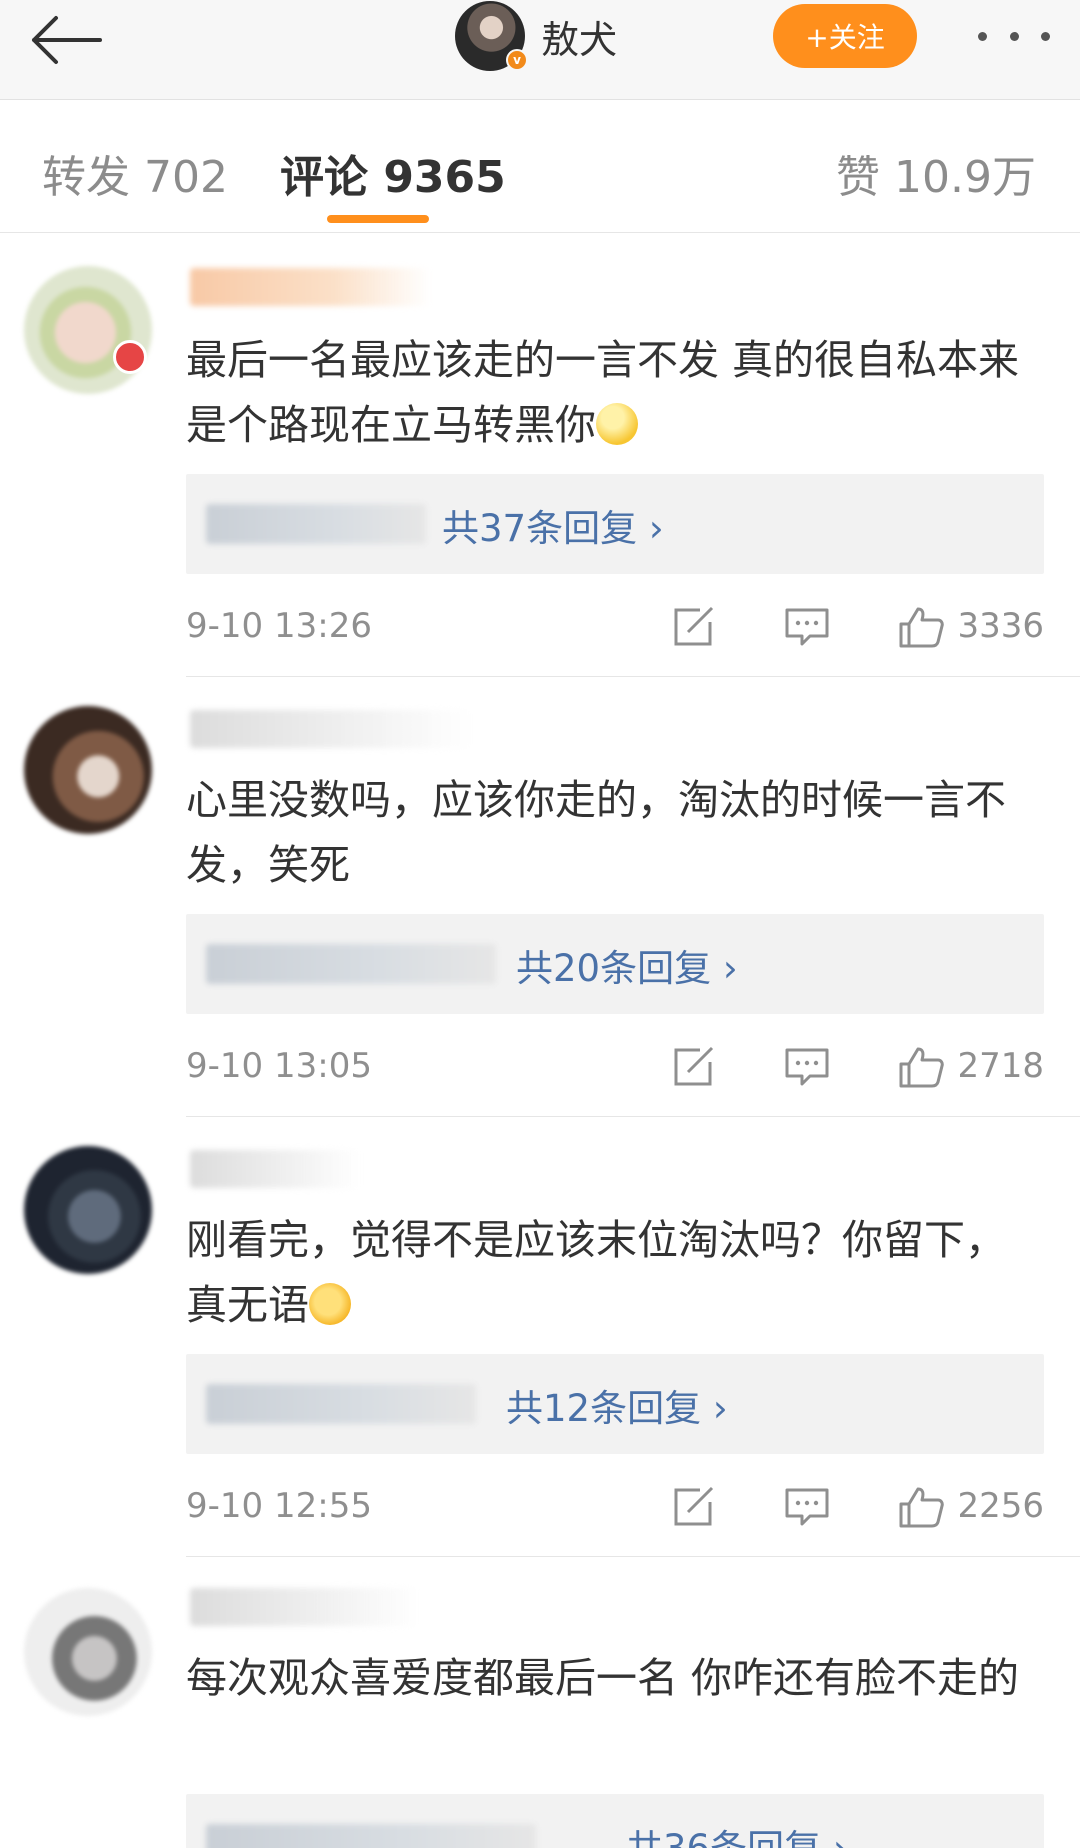  Describe the element at coordinates (596, 1272) in the screenshot. I see `comment-text-content: 刚看完，觉得不是应该末位淘汰吗？你留下，真无语` at that location.